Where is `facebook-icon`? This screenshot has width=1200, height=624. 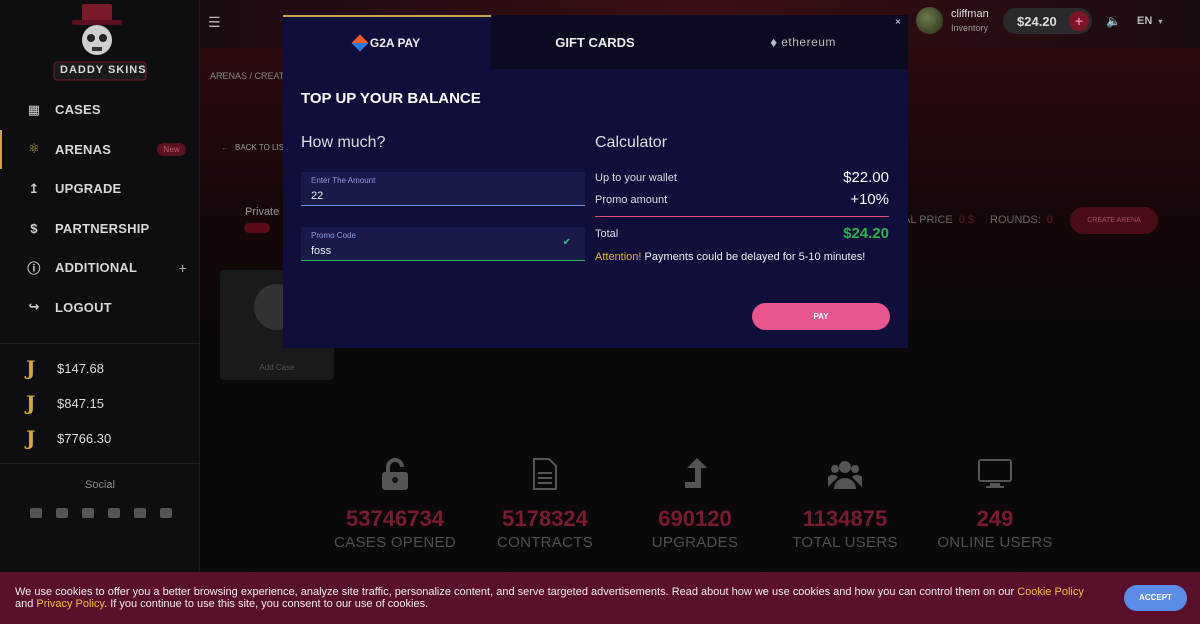 facebook-icon is located at coordinates (36, 513).